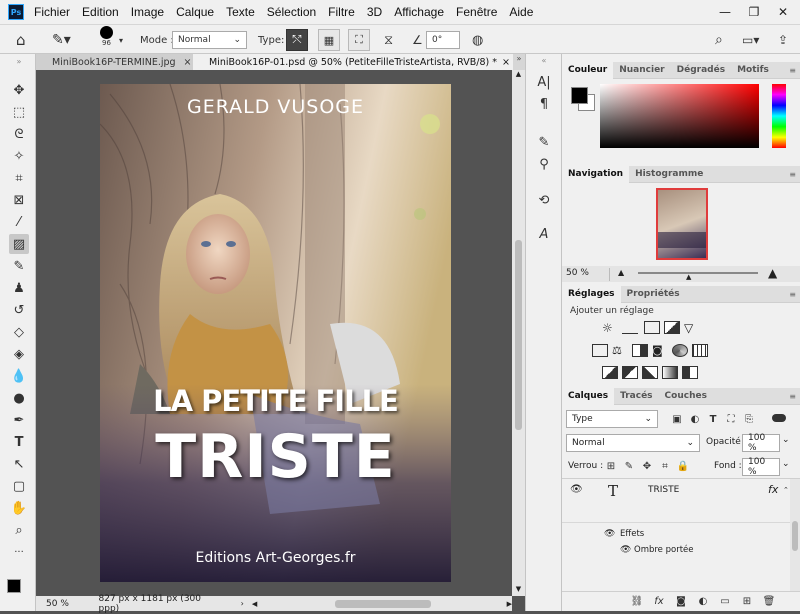  Describe the element at coordinates (419, 12) in the screenshot. I see `menu-affichage: Affichage` at that location.